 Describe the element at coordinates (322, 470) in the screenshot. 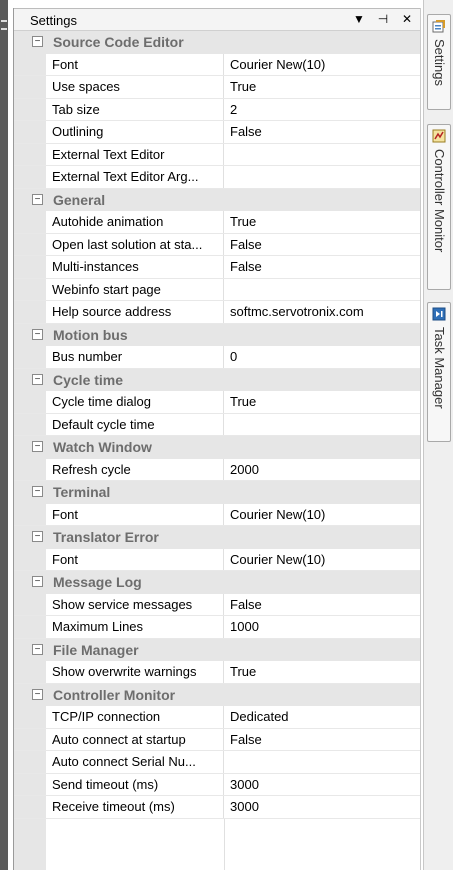

I see `property-value: 2000` at that location.